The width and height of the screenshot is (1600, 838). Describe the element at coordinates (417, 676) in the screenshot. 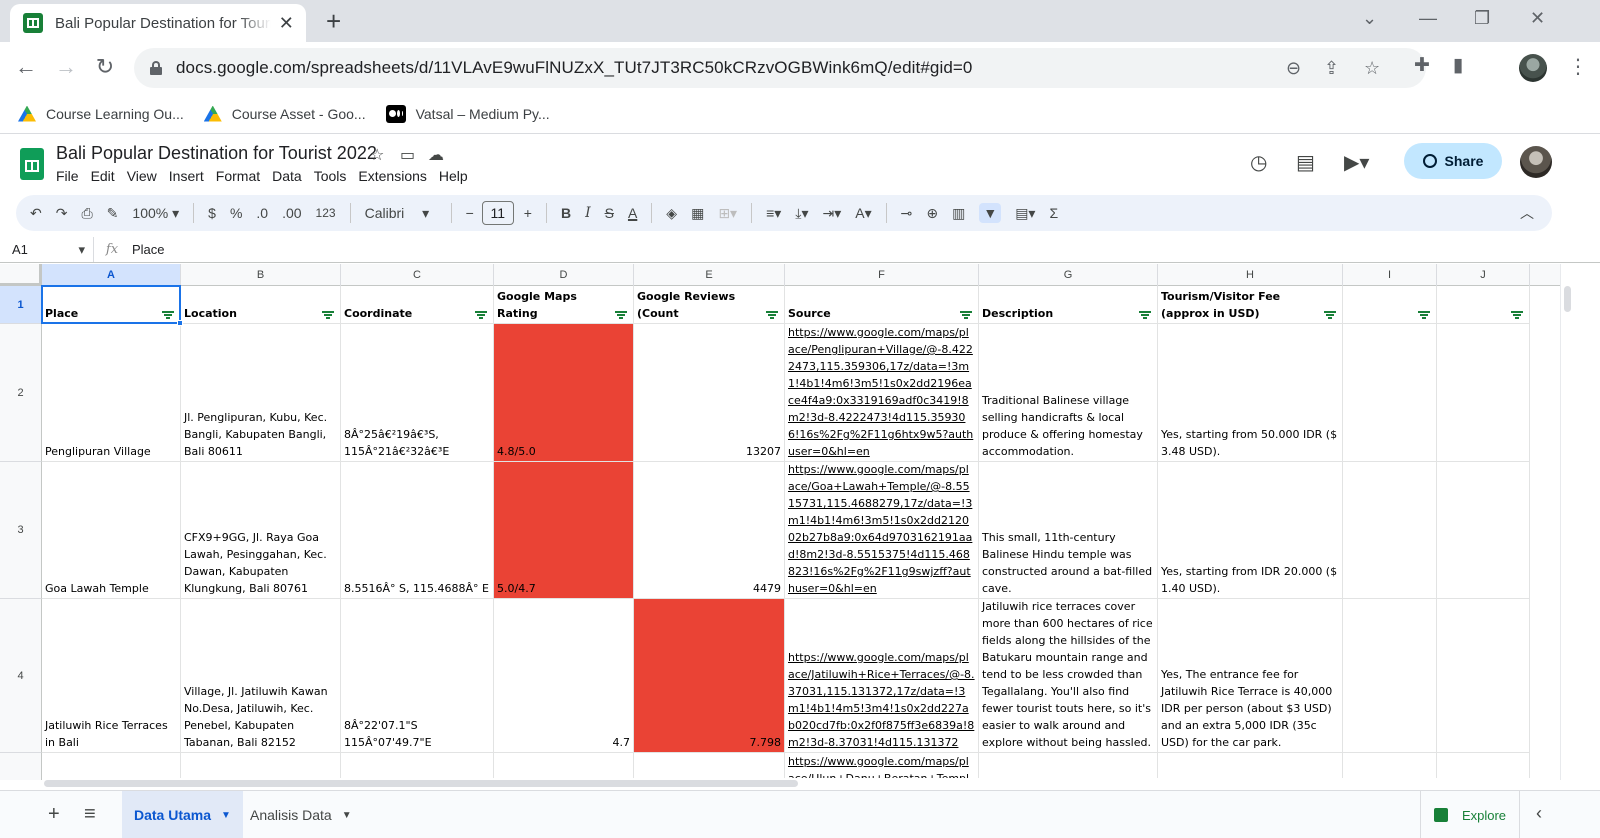

I see `cell-coordinate: 8Â°22'07.1"S 115Â°07'49.7"E` at that location.